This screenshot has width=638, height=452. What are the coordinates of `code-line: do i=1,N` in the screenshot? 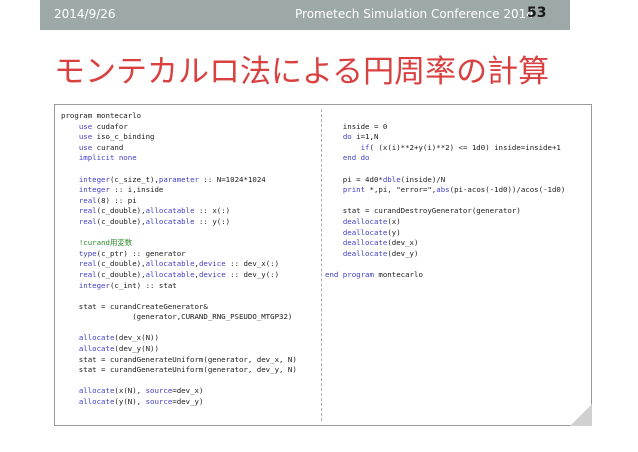 It's located at (445, 137).